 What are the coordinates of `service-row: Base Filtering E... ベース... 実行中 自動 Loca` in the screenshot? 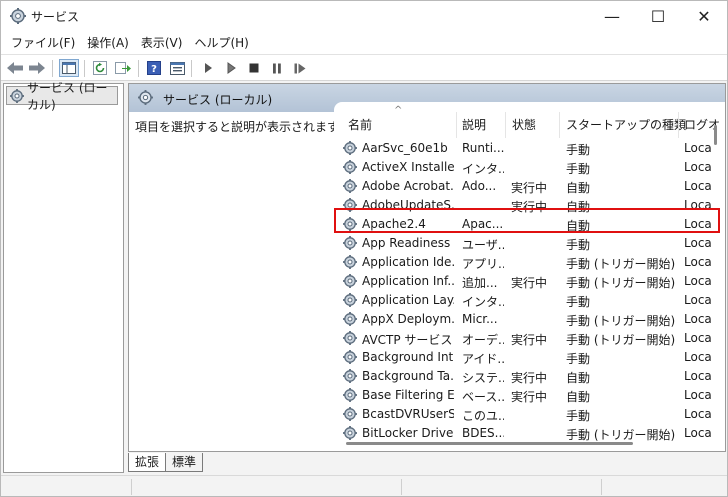 It's located at (529, 395).